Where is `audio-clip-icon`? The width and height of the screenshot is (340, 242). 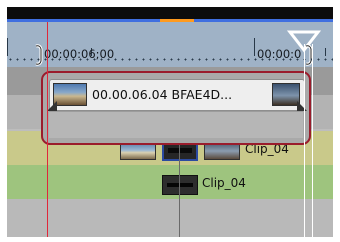 audio-clip-icon is located at coordinates (180, 185).